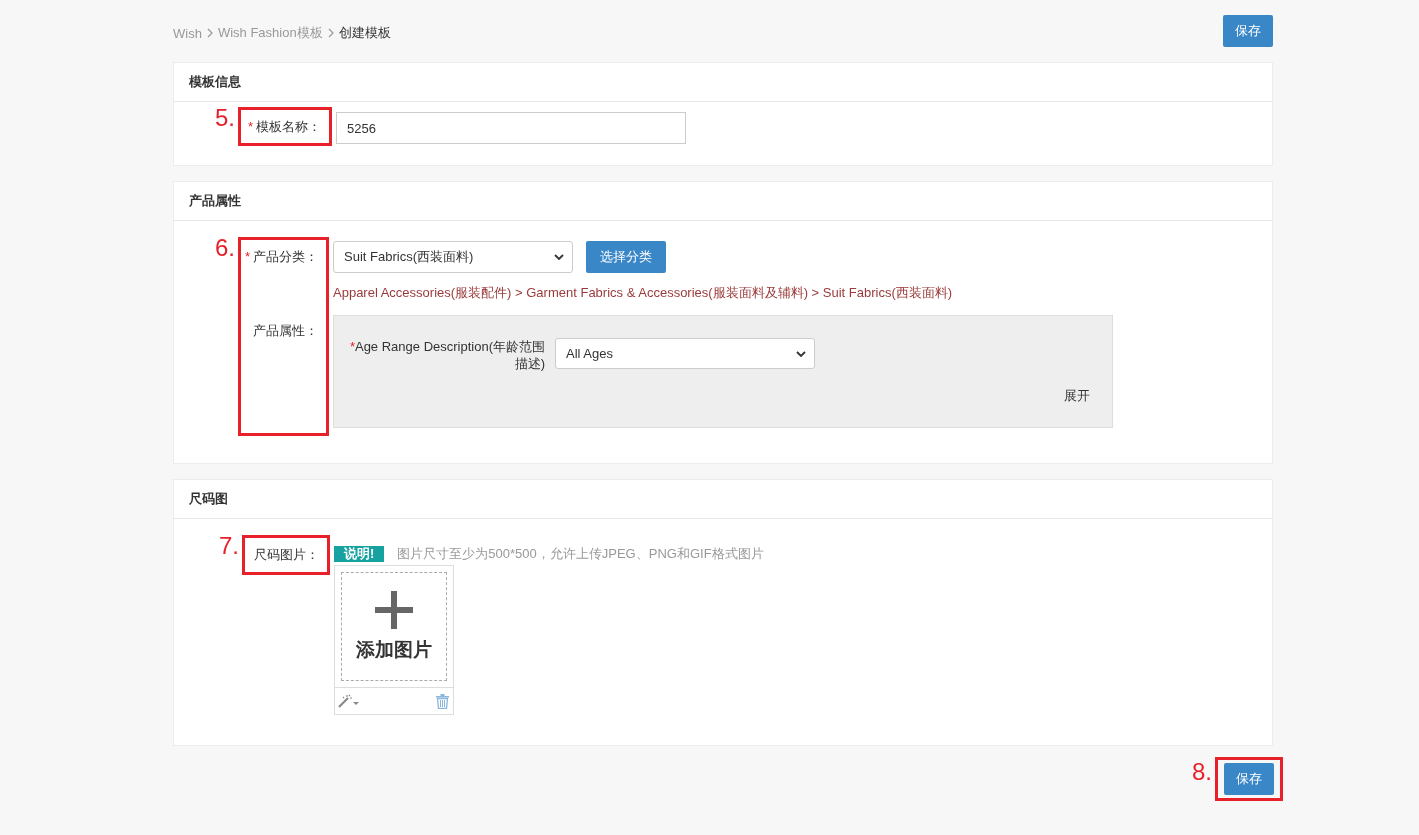  I want to click on field-label: 产品属性：, so click(285, 331).